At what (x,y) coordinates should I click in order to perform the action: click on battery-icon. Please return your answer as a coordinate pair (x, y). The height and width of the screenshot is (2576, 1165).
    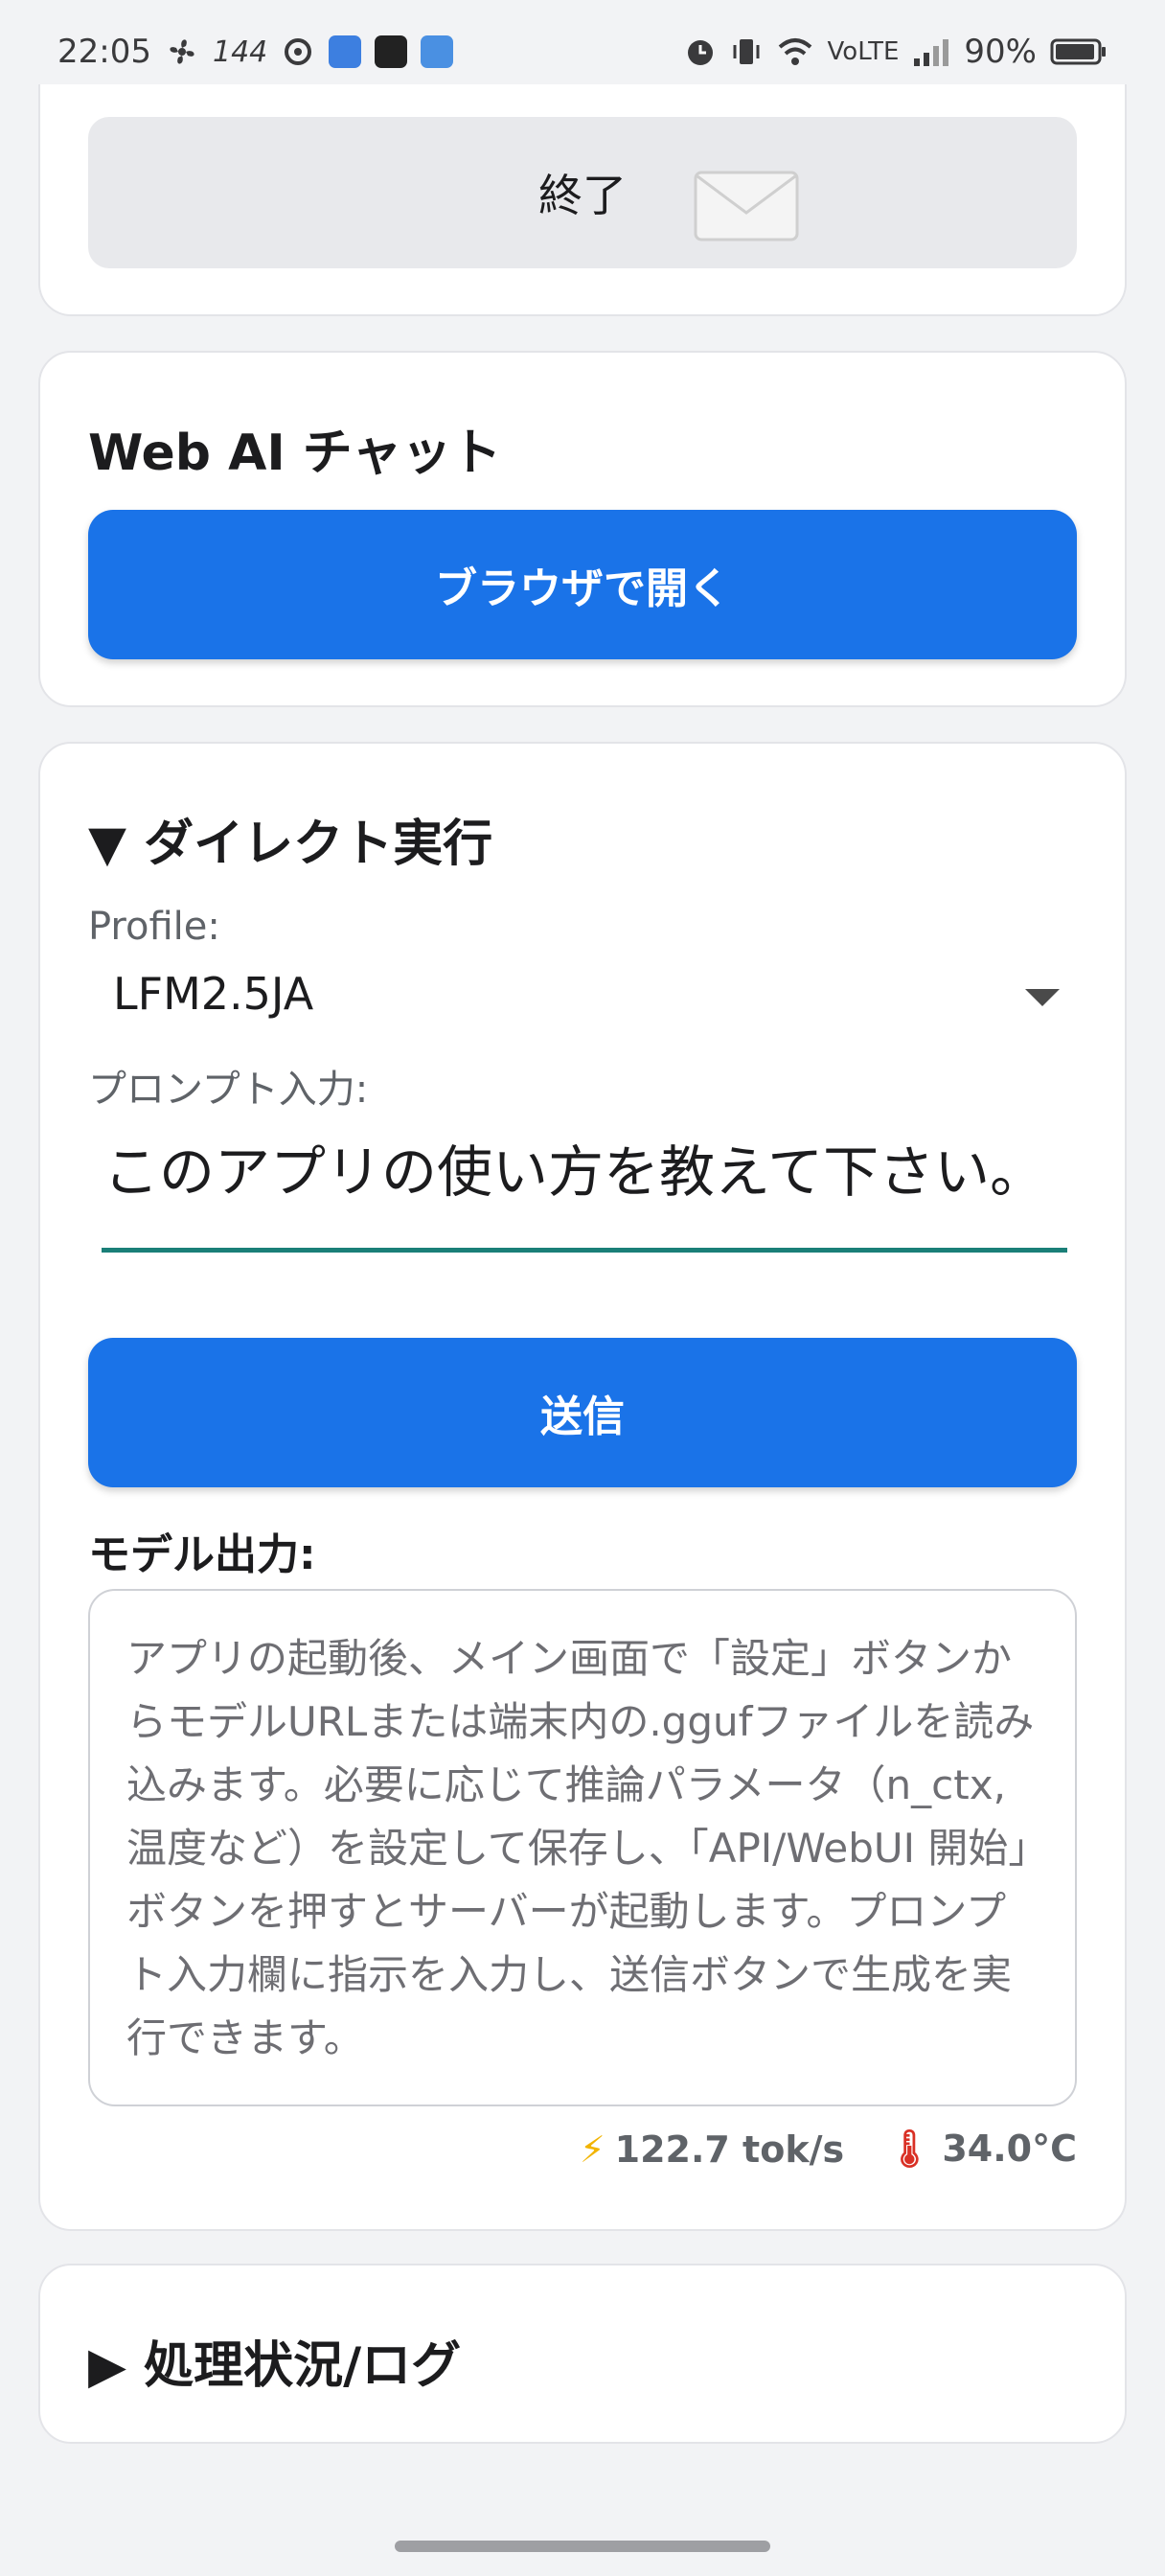
    Looking at the image, I should click on (1079, 51).